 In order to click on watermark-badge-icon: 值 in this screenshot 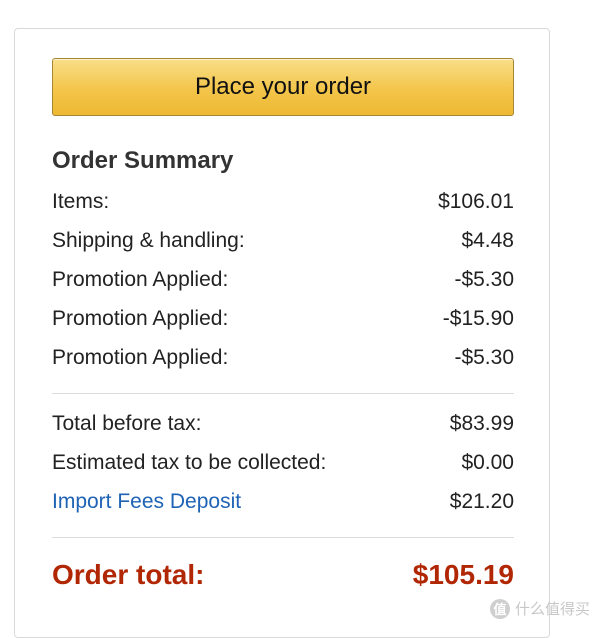, I will do `click(500, 609)`.